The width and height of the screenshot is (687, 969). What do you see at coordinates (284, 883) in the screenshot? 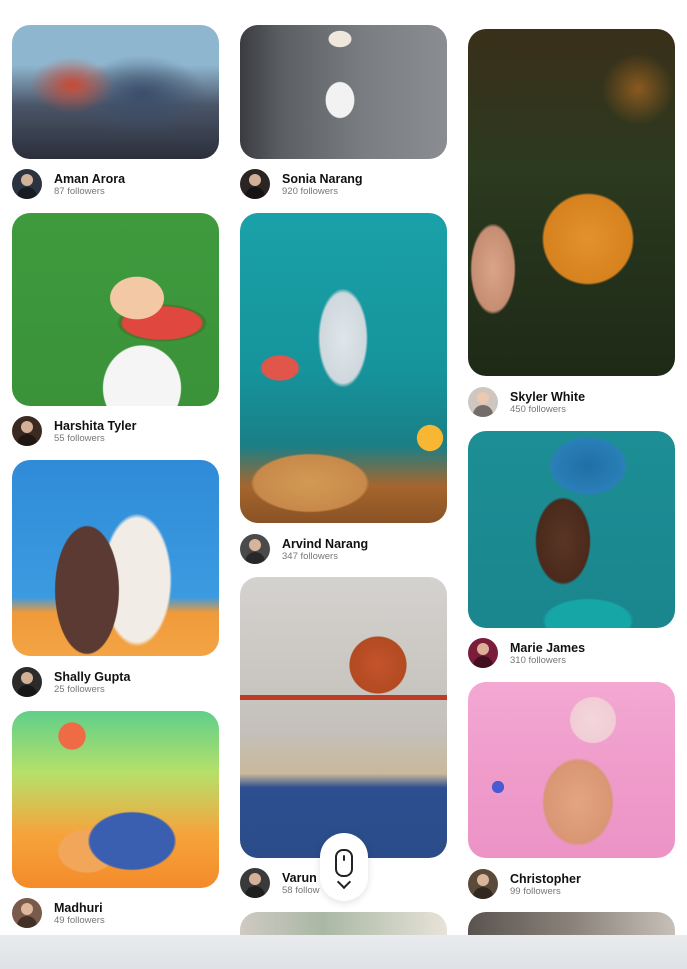
I see `pin-user: Varun N 58 follow` at bounding box center [284, 883].